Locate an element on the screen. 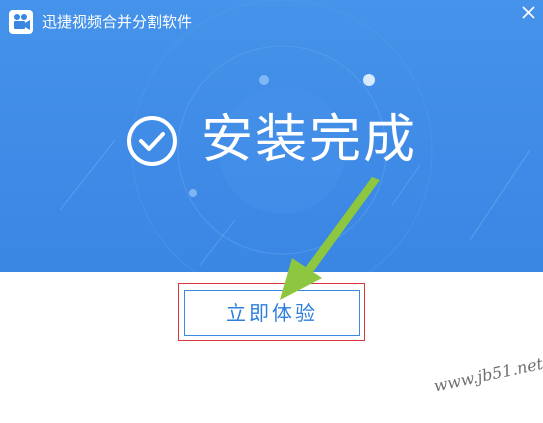 The width and height of the screenshot is (543, 423). film-camera-icon is located at coordinates (21, 22).